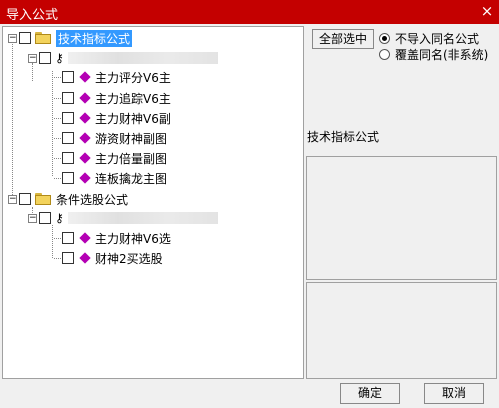 The image size is (499, 408). I want to click on info-title: 技术指标公式, so click(343, 137).